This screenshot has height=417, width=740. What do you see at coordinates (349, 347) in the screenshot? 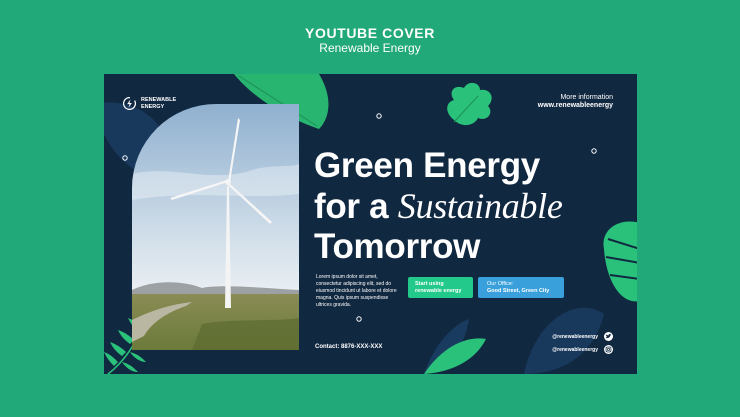
I see `contact-number: Contact: 8876-XXX-XXX` at bounding box center [349, 347].